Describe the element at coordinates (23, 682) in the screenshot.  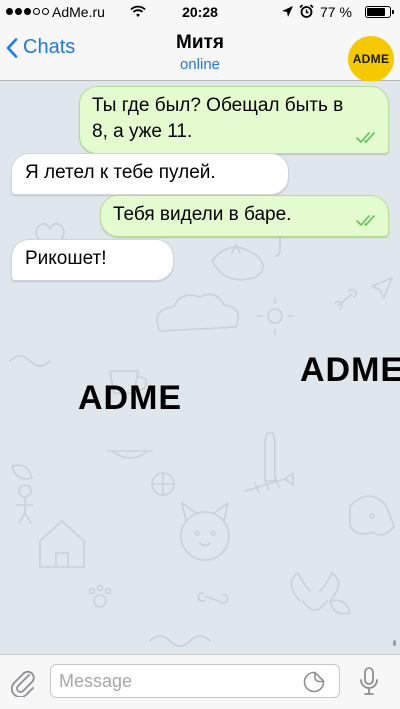
I see `paperclip-icon` at that location.